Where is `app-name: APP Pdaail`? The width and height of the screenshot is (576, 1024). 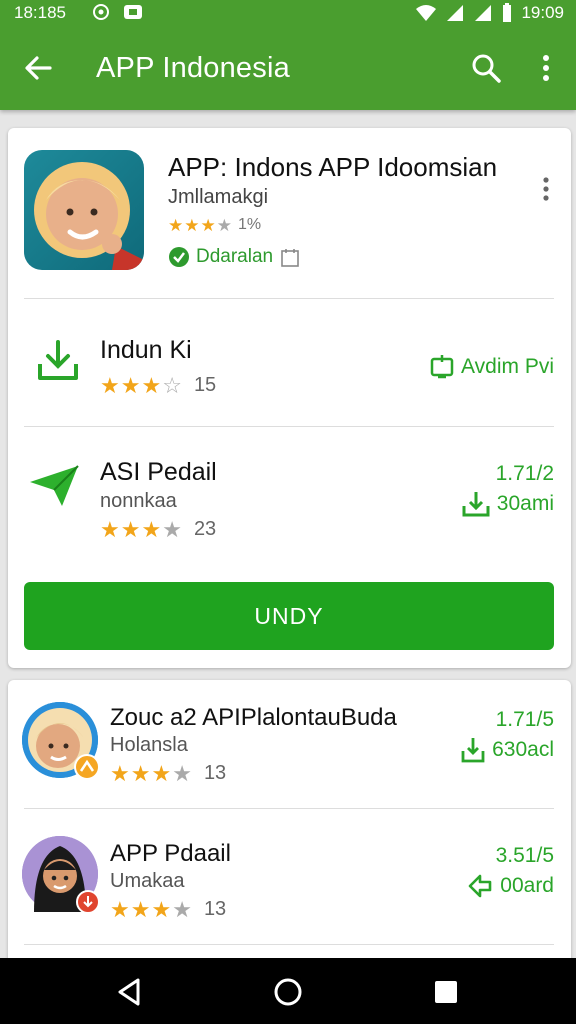 app-name: APP Pdaail is located at coordinates (170, 854).